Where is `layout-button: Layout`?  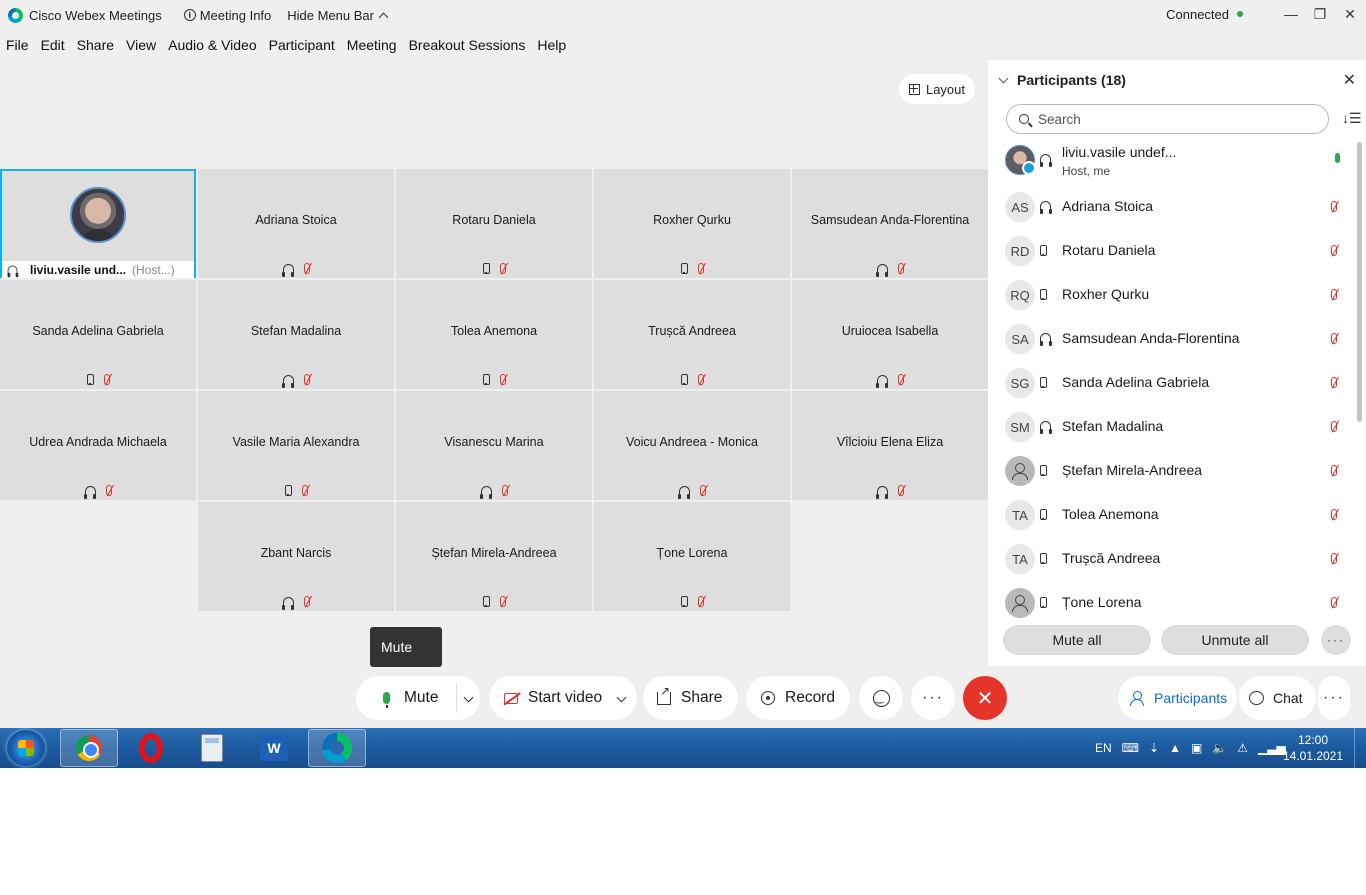
layout-button: Layout is located at coordinates (937, 89).